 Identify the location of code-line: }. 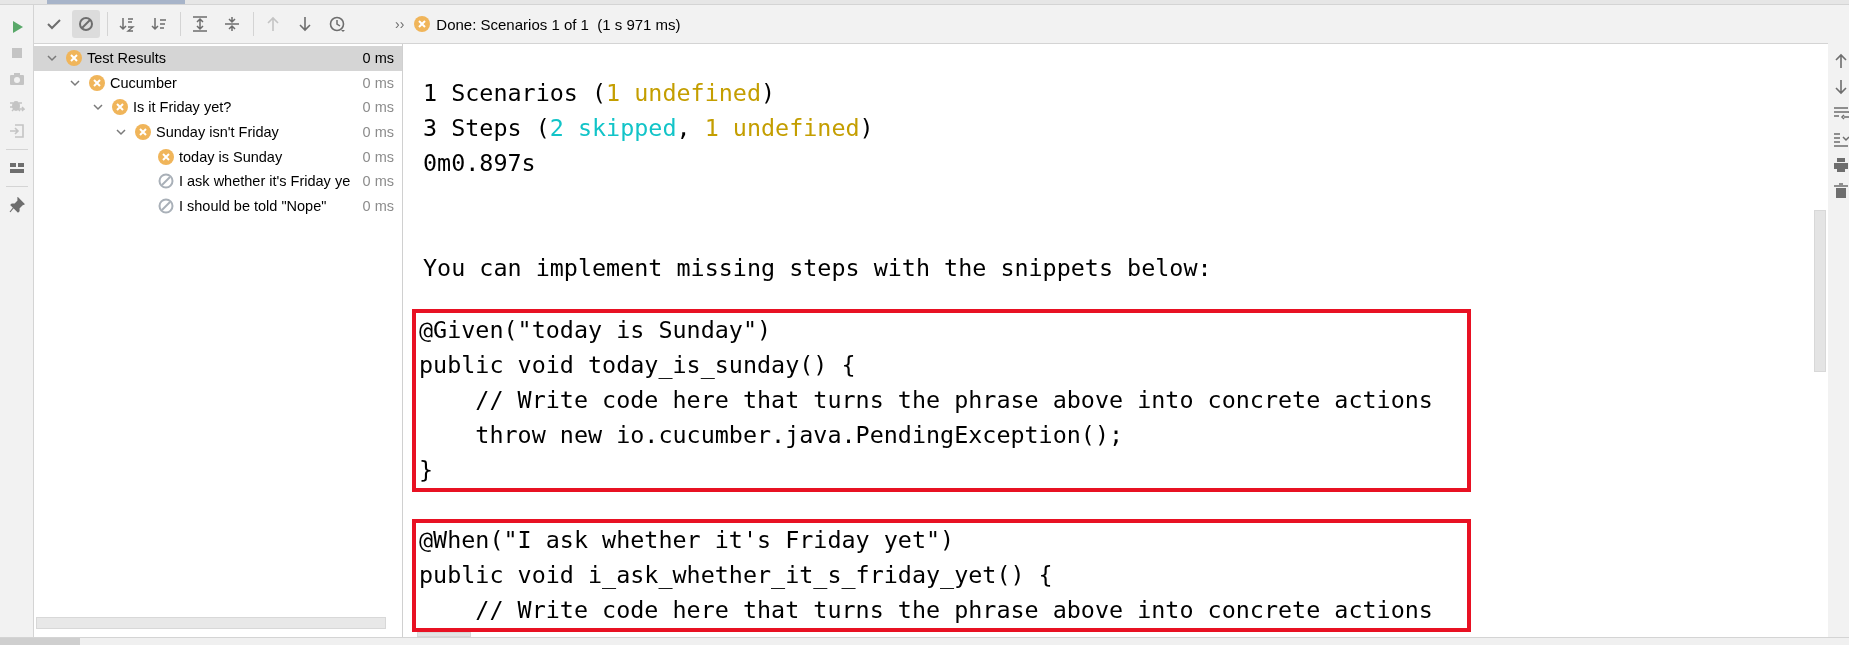
(426, 470).